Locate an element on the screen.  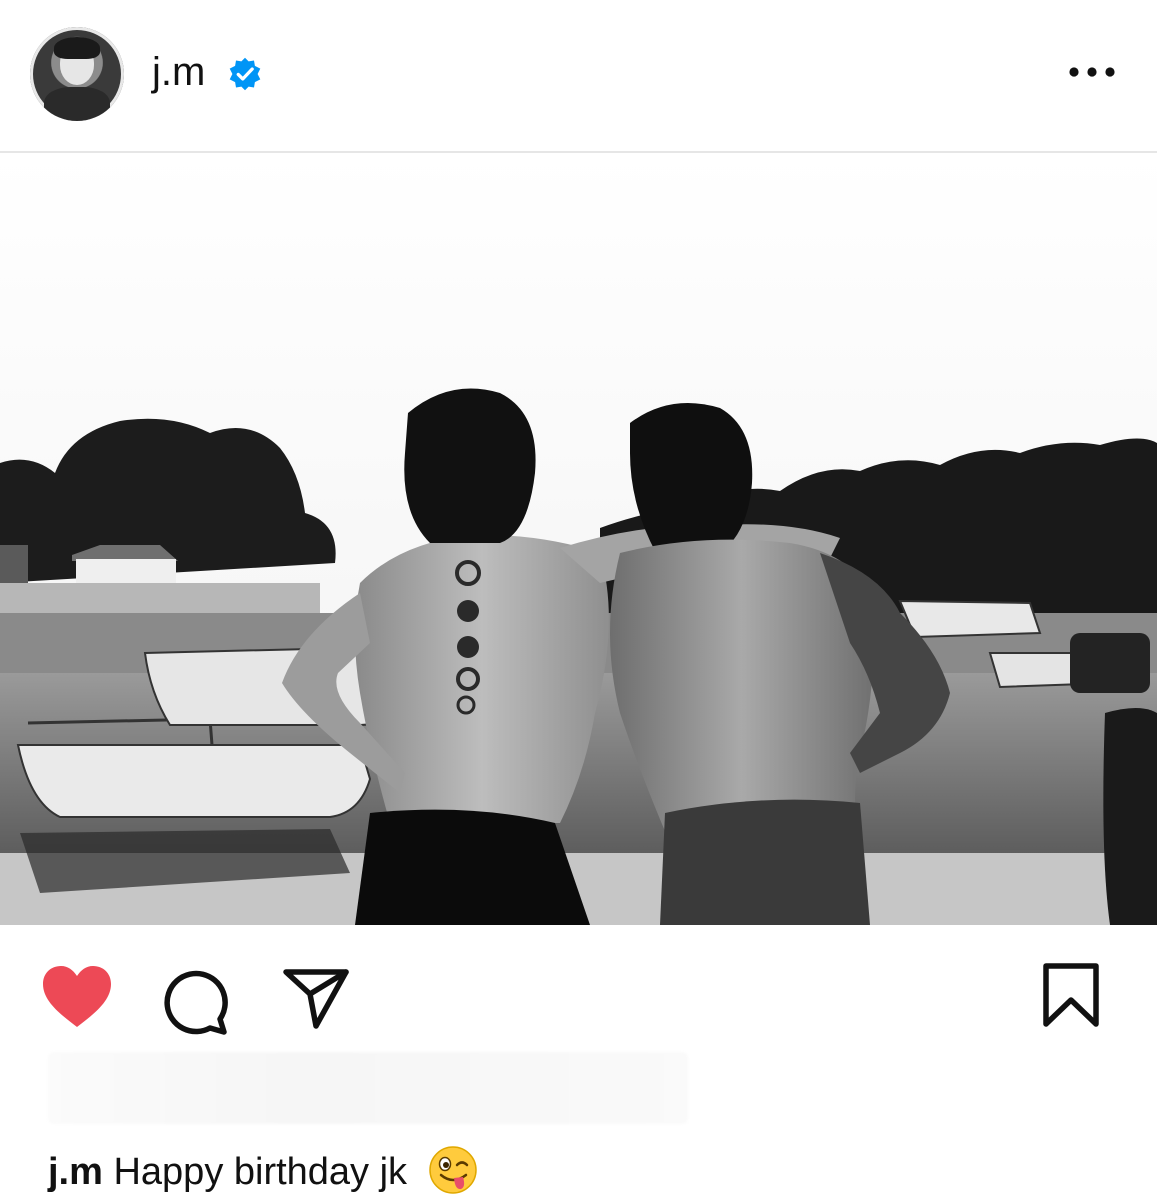
bookmark-icon is located at coordinates (1071, 995).